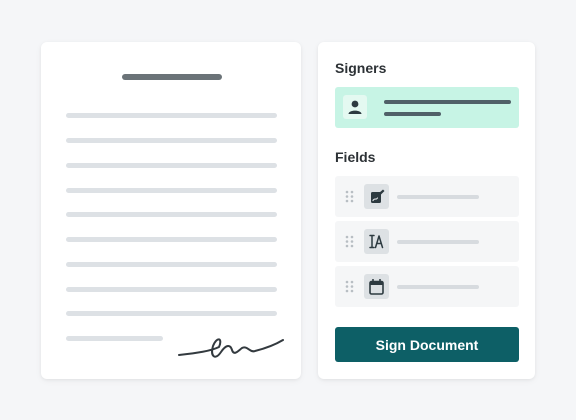 This screenshot has width=576, height=420. I want to click on field-item-date, so click(427, 286).